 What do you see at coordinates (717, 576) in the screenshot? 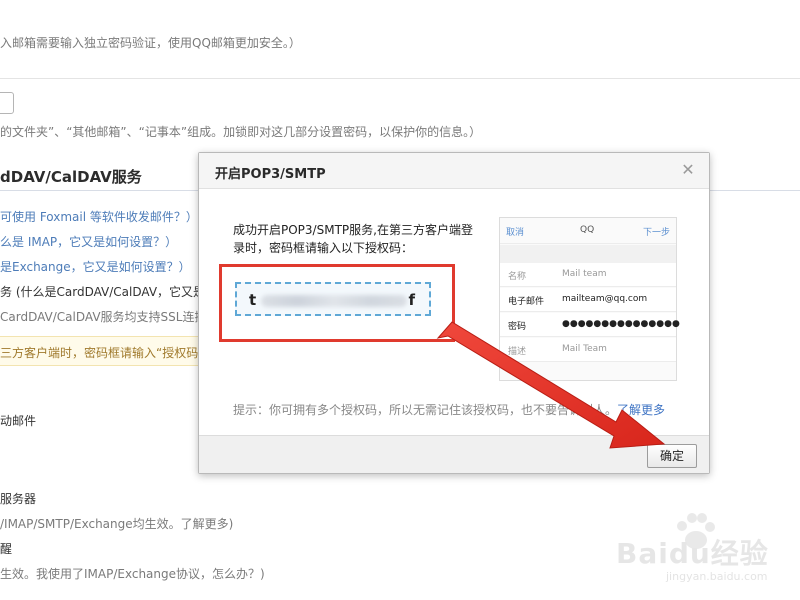
I see `watermark-url: jingyan.baidu.com` at bounding box center [717, 576].